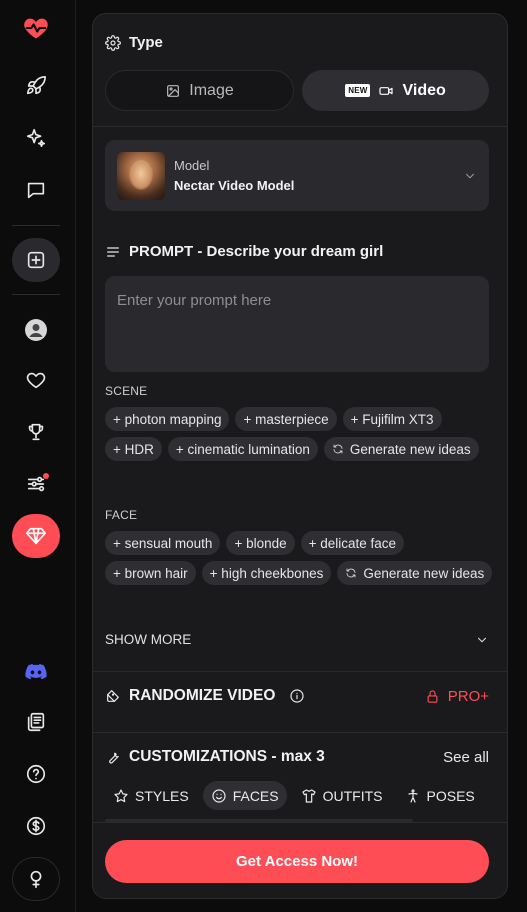 This screenshot has height=912, width=527. I want to click on customizations-row: CUSTOMIZATIONS - max 3 See all, so click(297, 757).